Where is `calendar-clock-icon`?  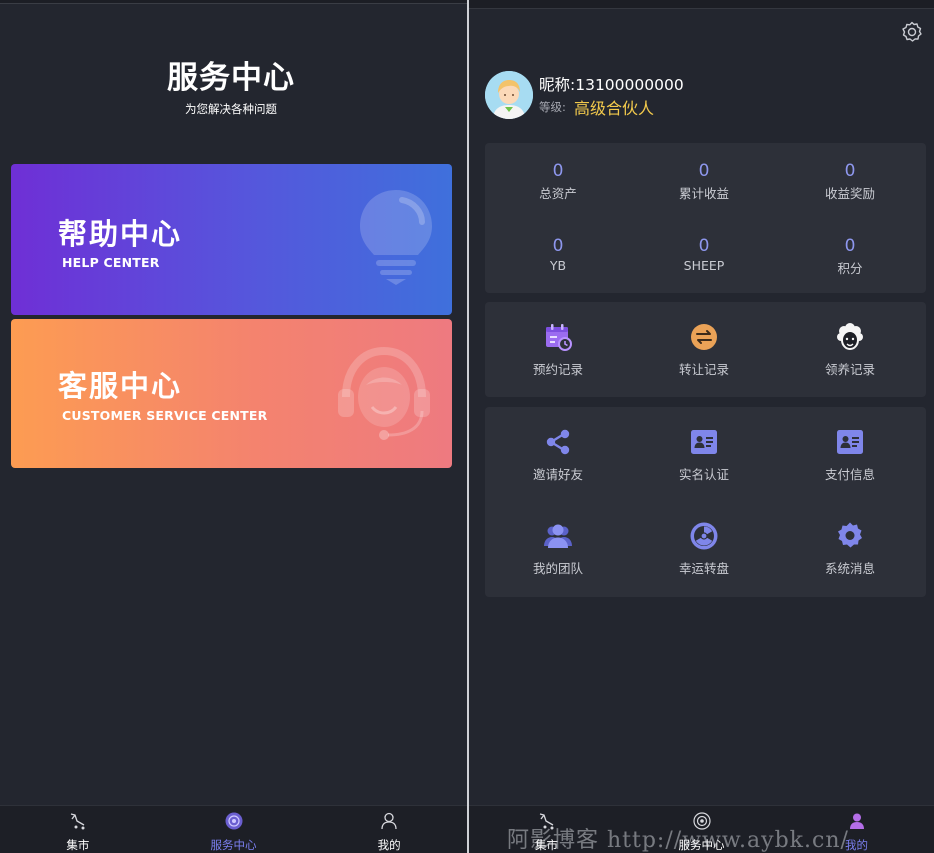
calendar-clock-icon is located at coordinates (559, 337).